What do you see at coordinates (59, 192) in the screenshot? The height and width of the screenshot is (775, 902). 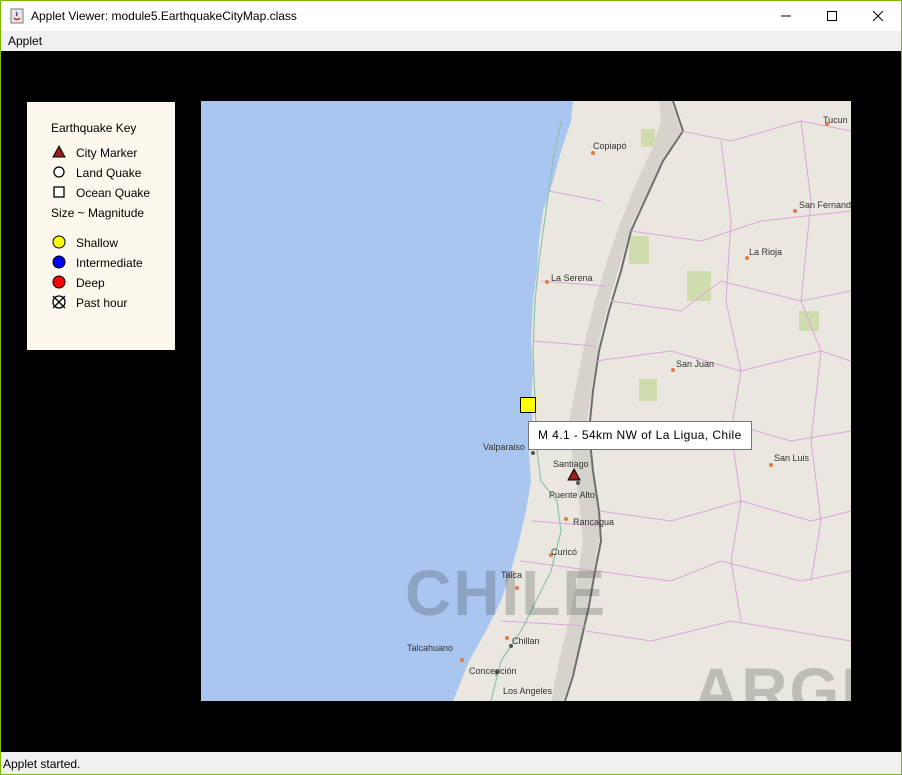 I see `ocean-square-icon` at bounding box center [59, 192].